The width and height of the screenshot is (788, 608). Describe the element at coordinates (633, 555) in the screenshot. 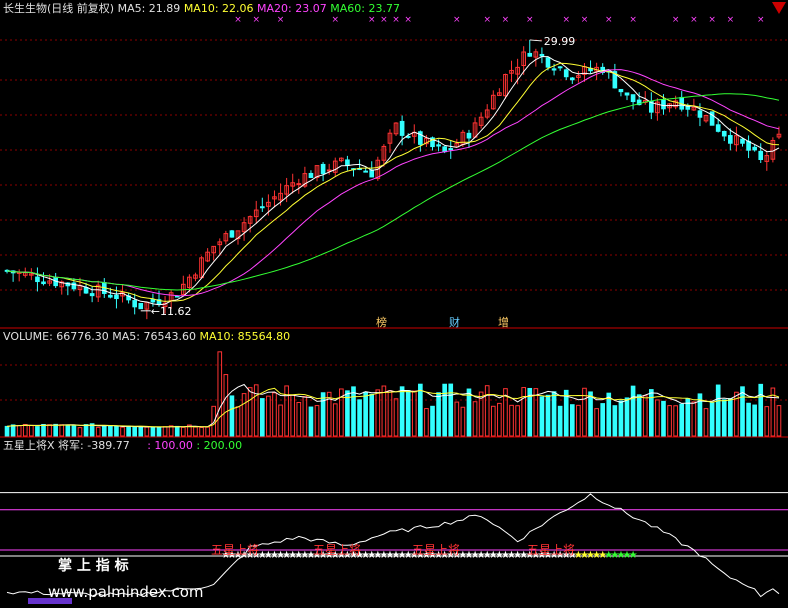

I see `ribbon-star: ★` at that location.